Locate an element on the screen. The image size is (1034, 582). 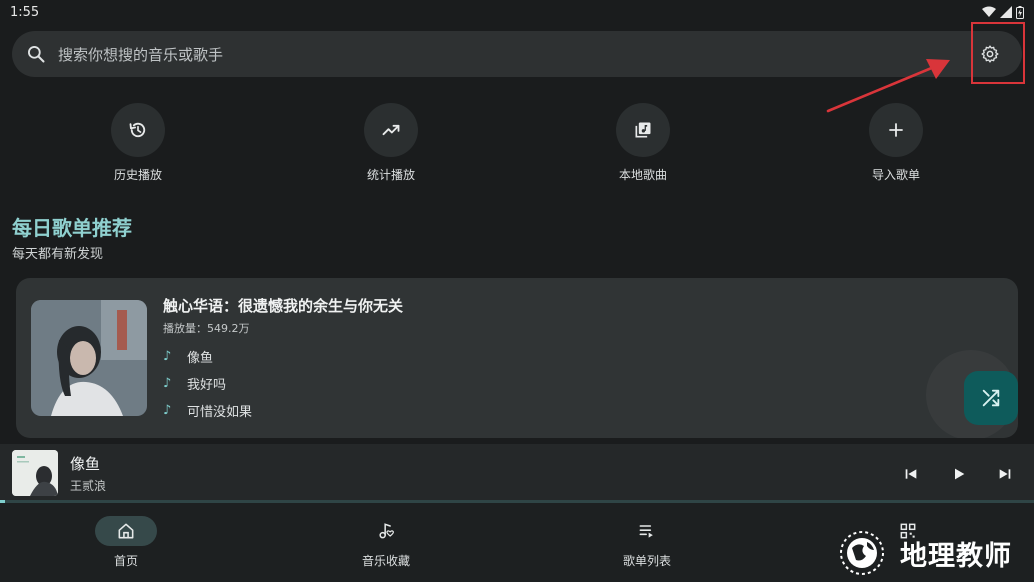
next-button is located at coordinates (1005, 474).